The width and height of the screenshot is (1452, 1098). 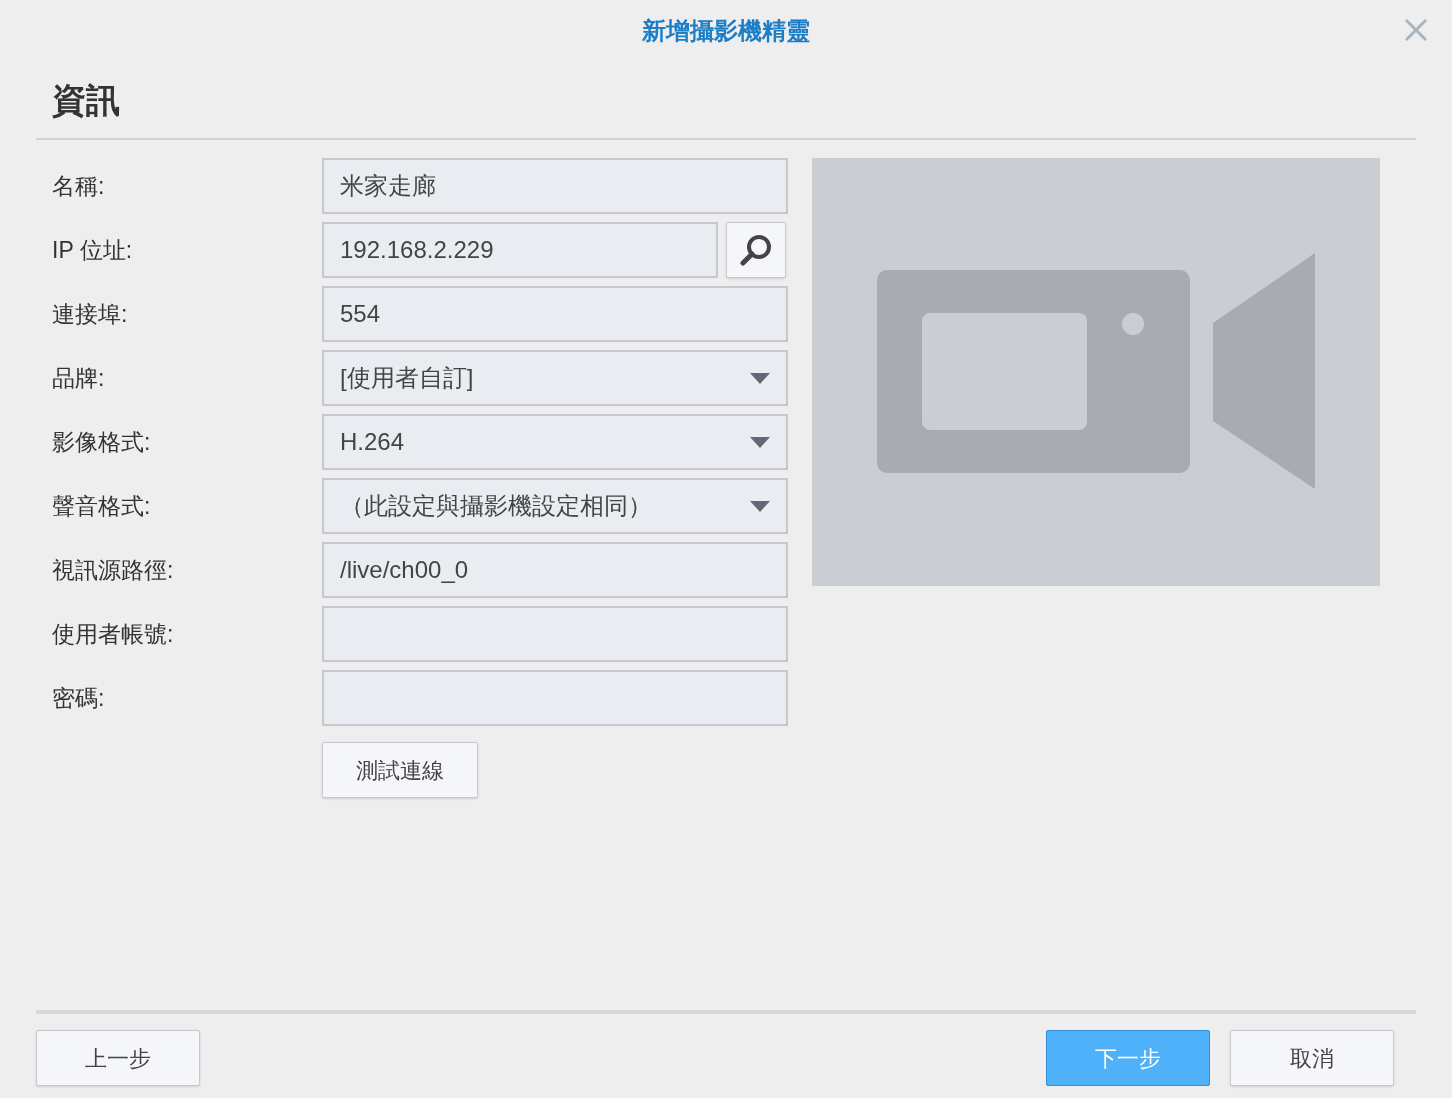 I want to click on search-icon, so click(x=756, y=250).